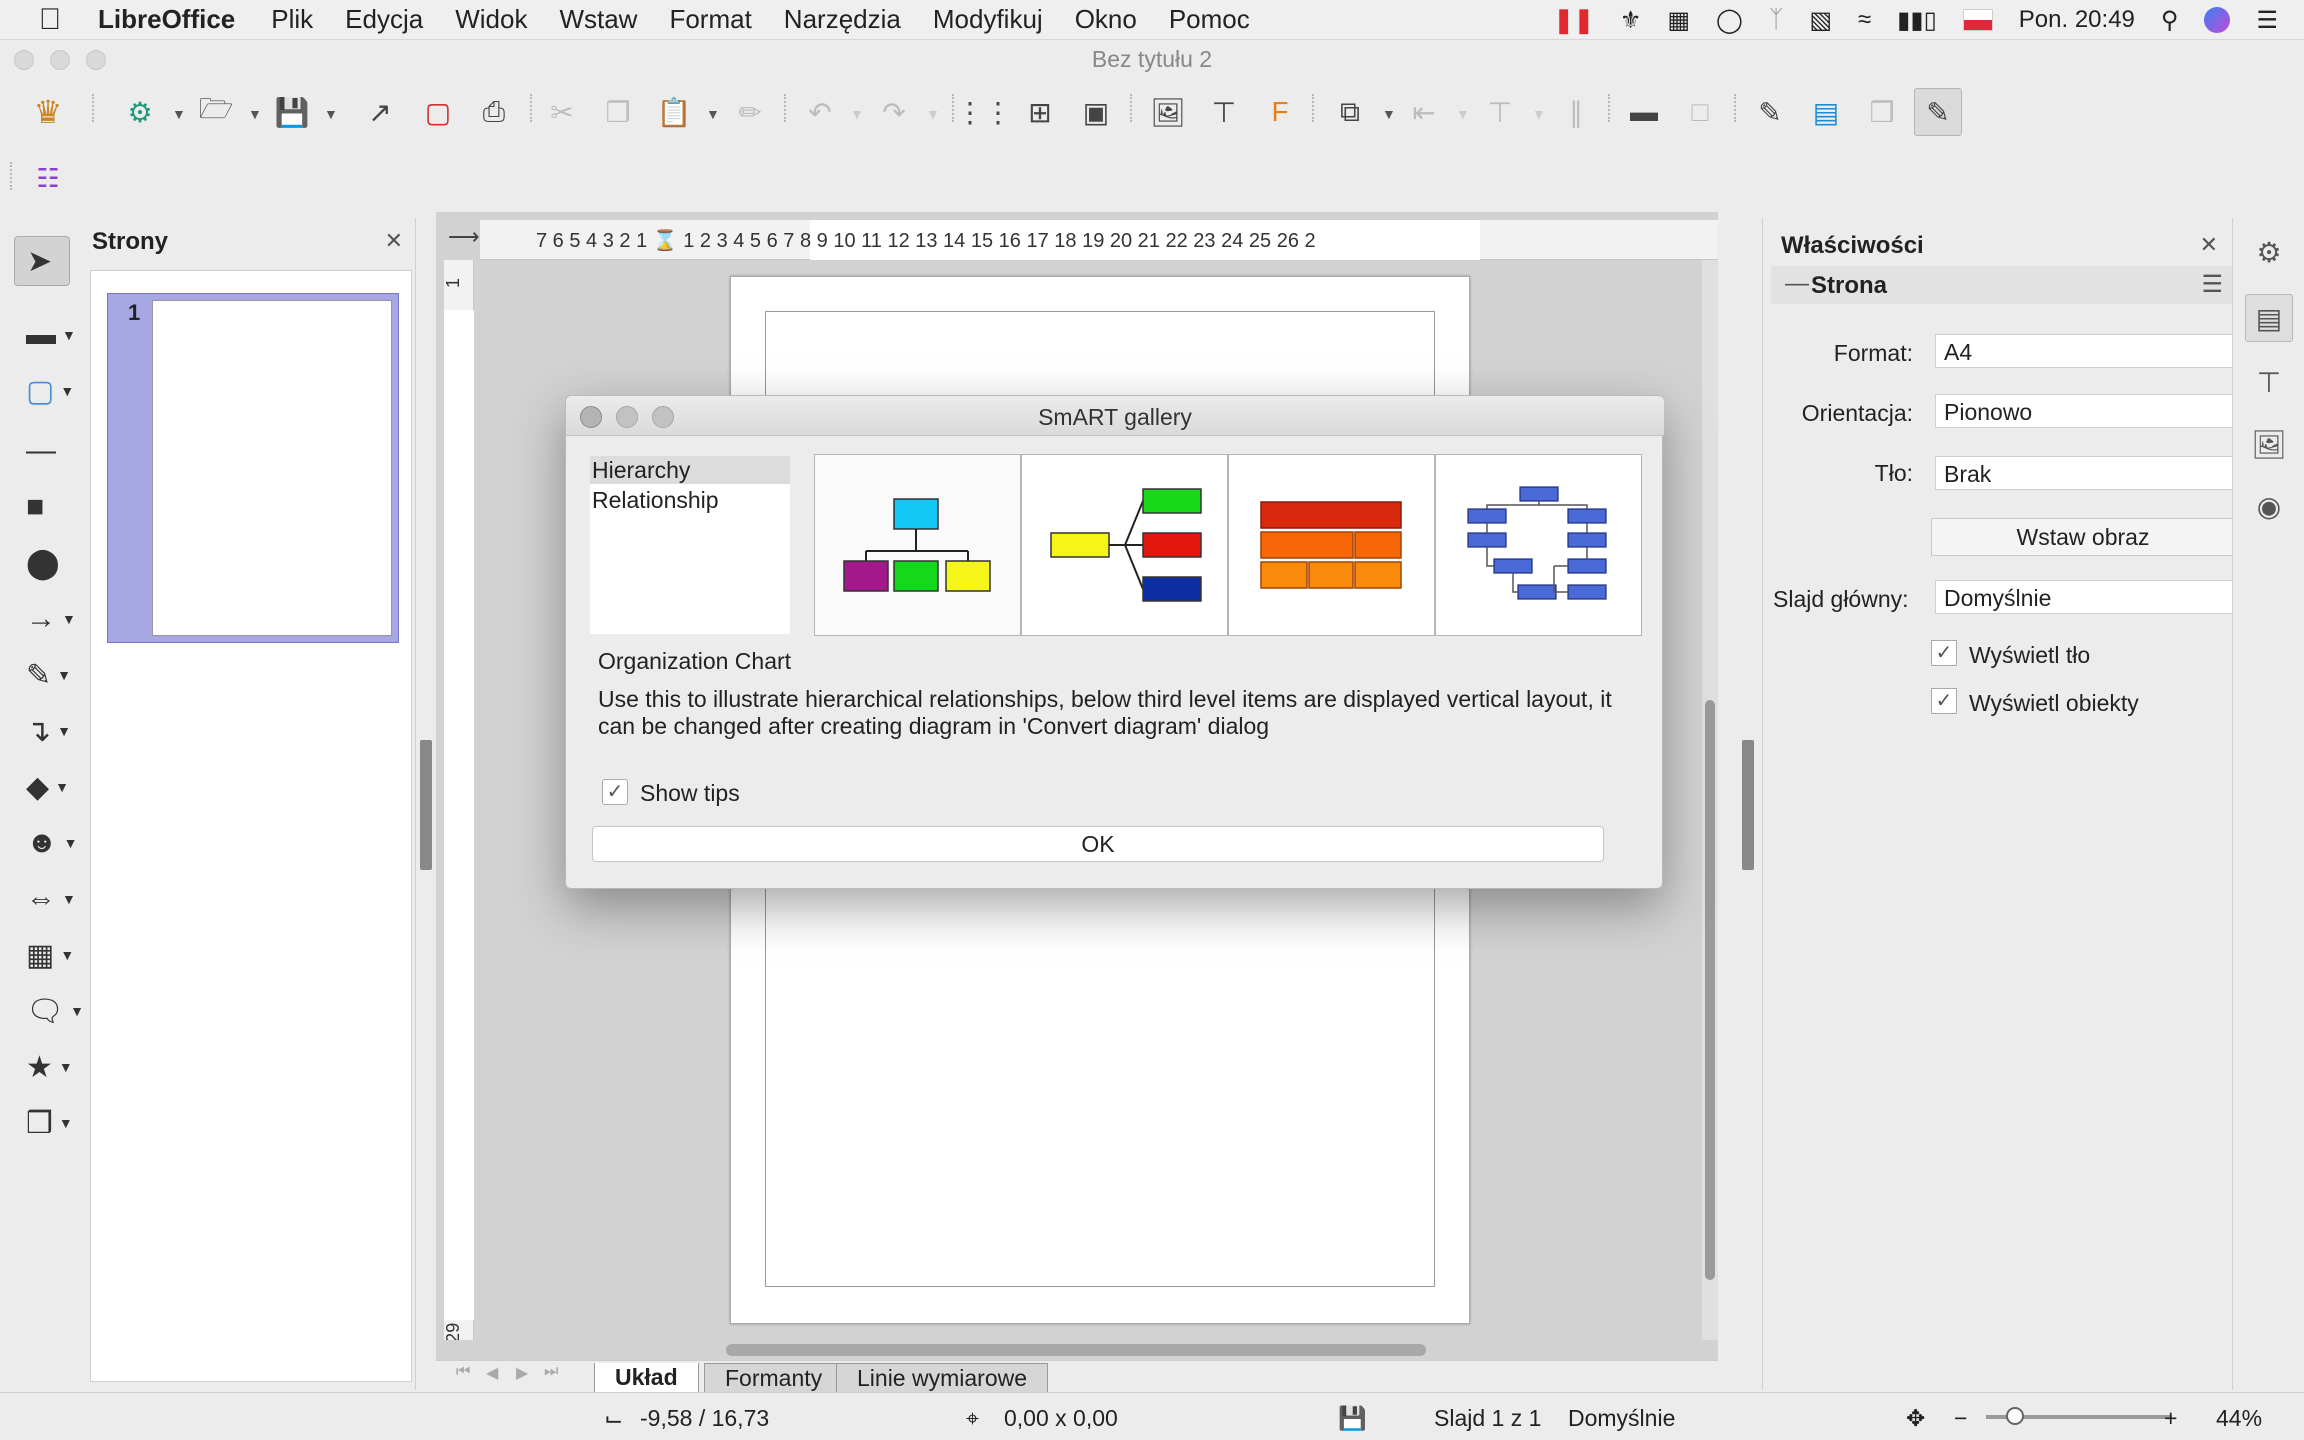 This screenshot has height=1440, width=2304. What do you see at coordinates (1710, 990) in the screenshot?
I see `vertical-scroll-thumb` at bounding box center [1710, 990].